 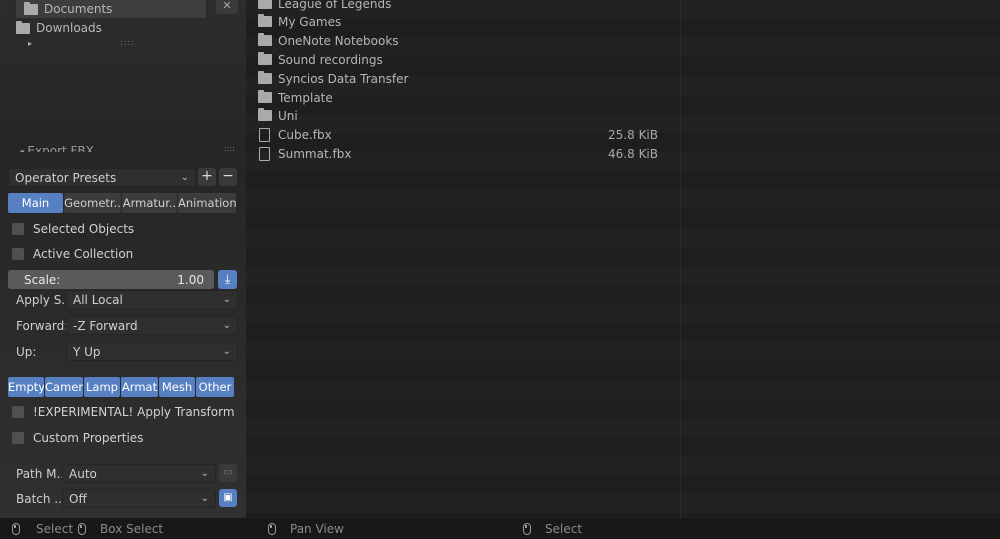 I want to click on batch-mode-row: Batch .., so click(x=41, y=498).